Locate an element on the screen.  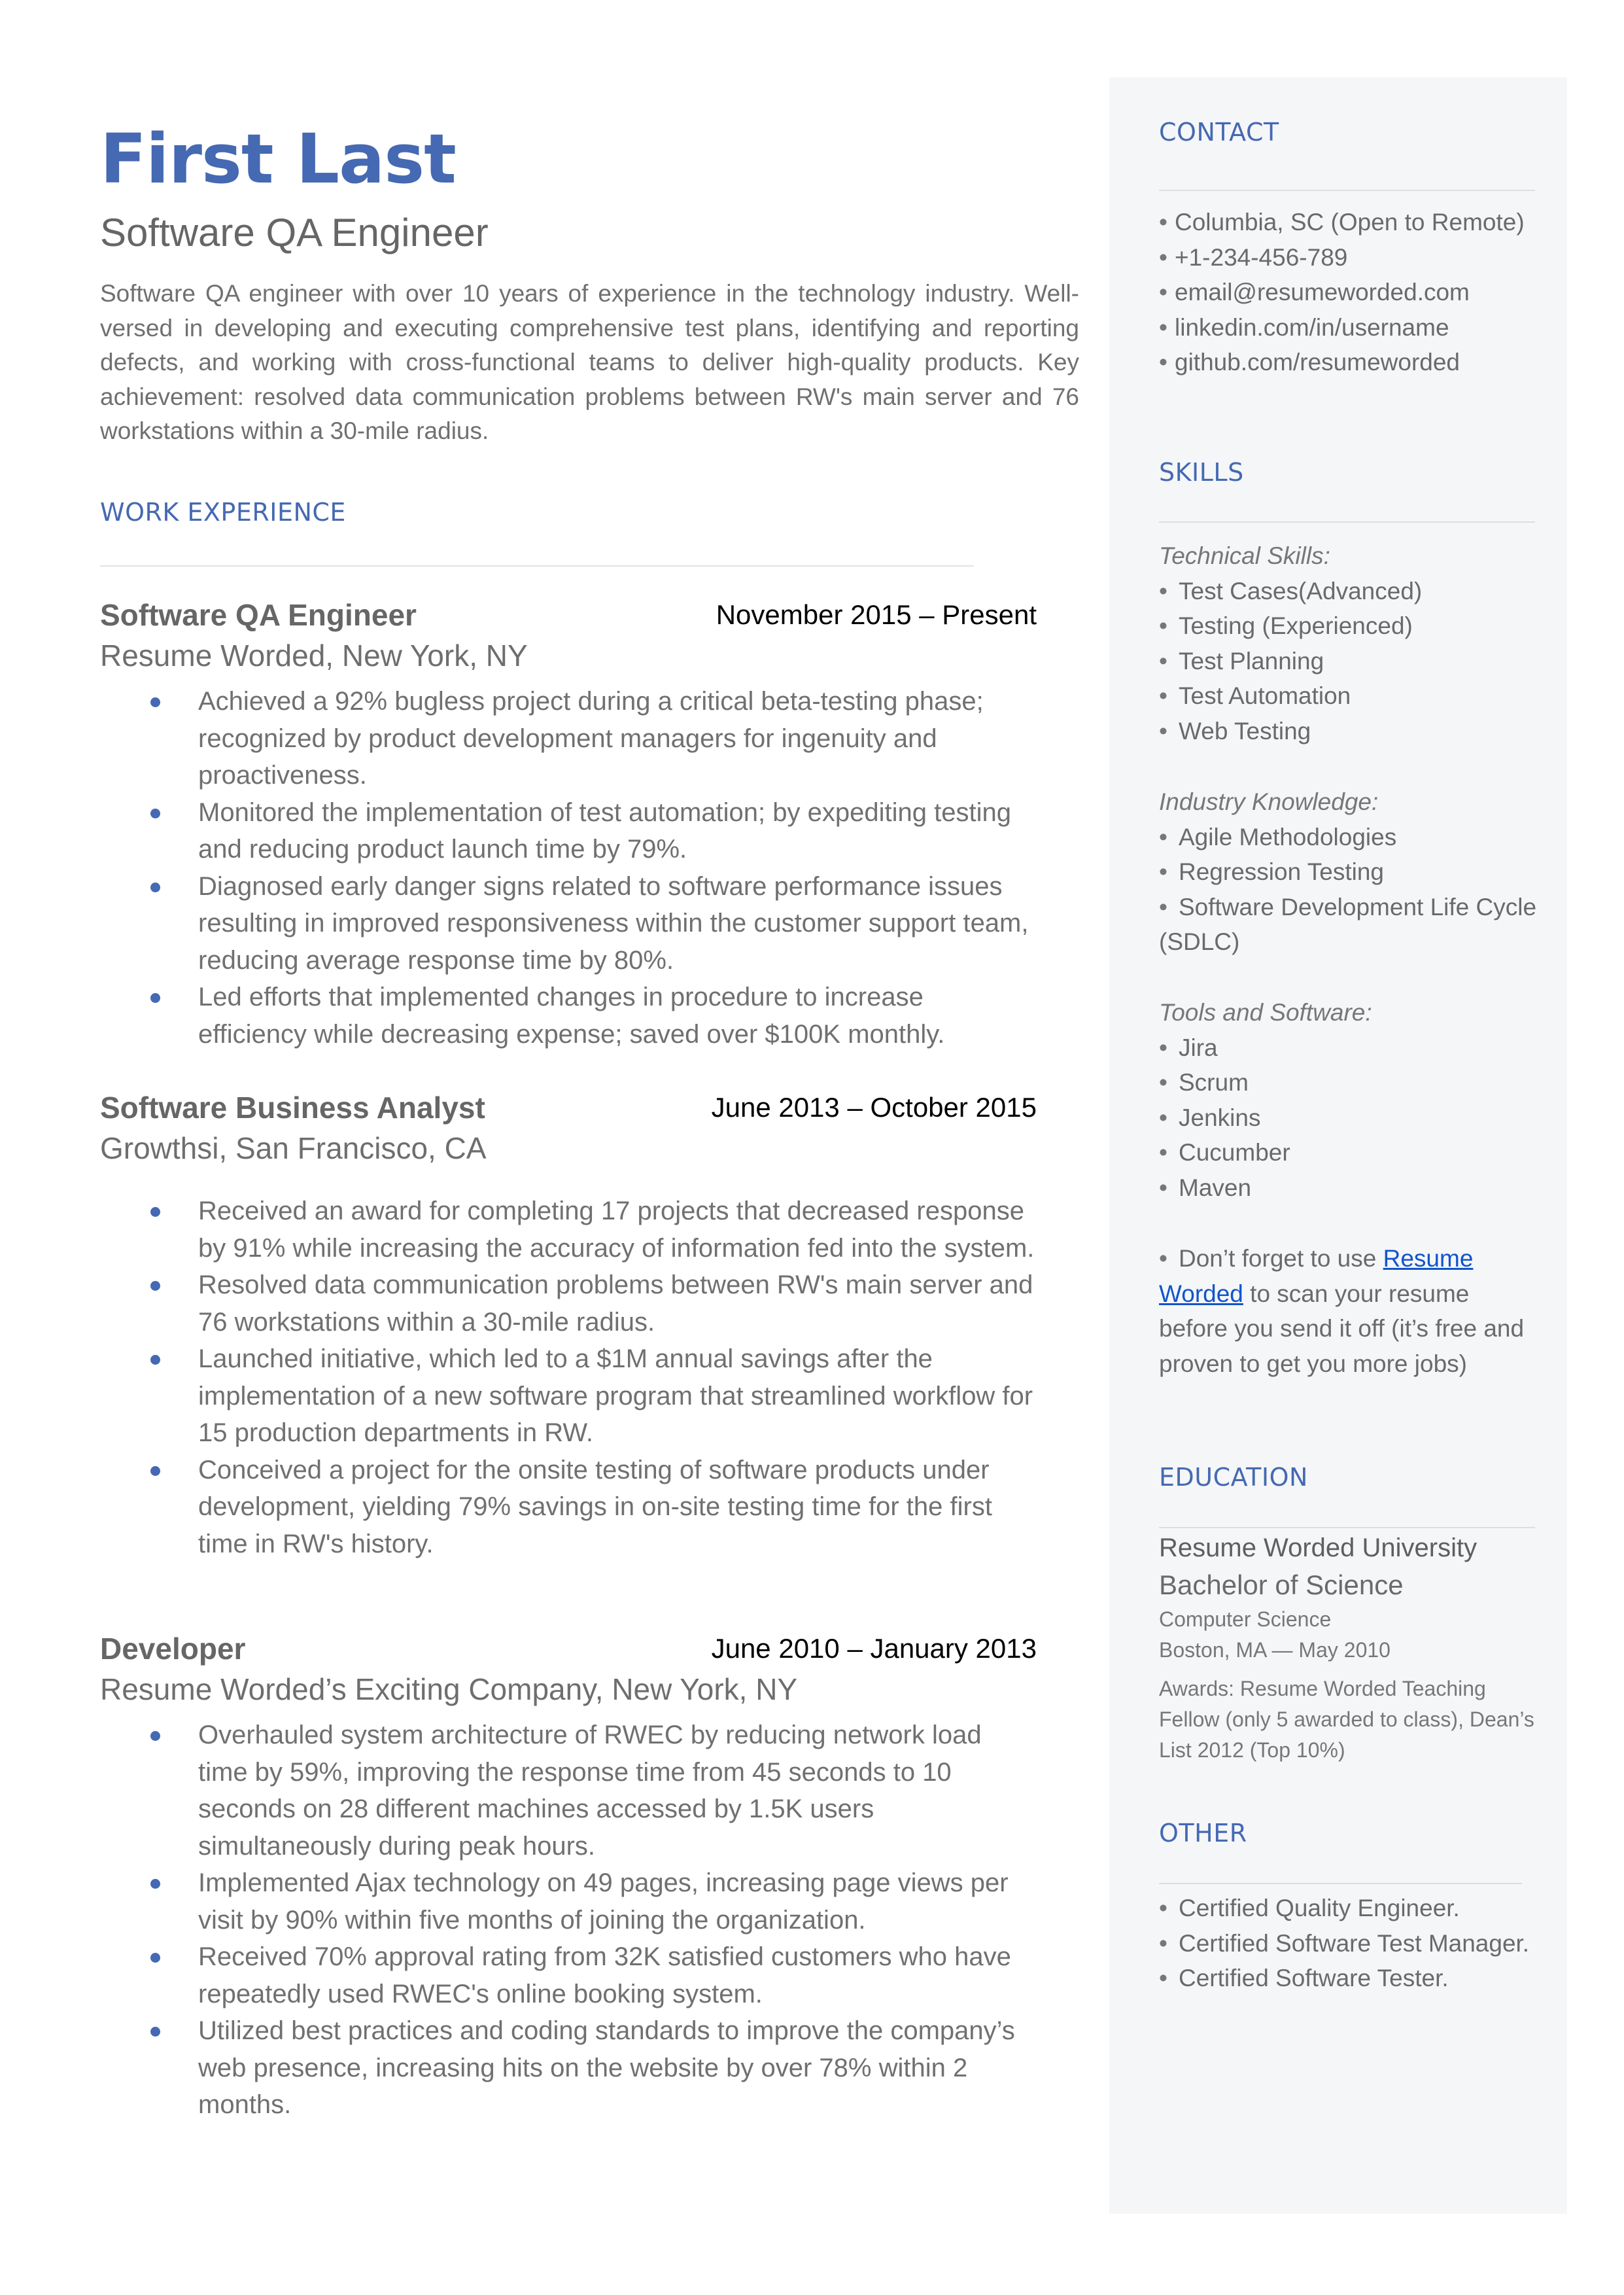
skill-item: • Testing (Experienced) is located at coordinates (1348, 626).